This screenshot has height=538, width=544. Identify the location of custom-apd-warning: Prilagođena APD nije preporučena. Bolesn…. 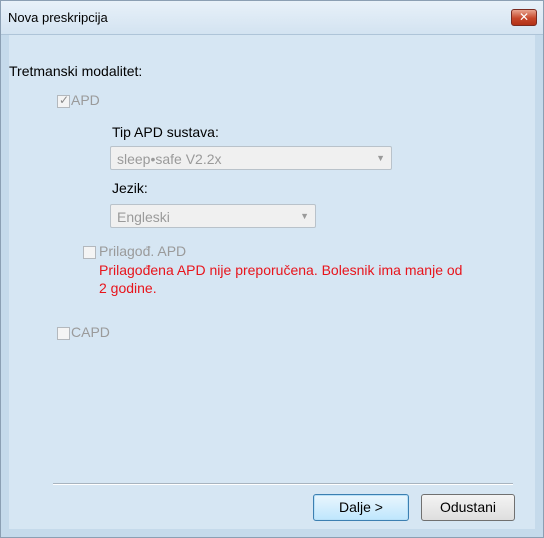
(319, 279).